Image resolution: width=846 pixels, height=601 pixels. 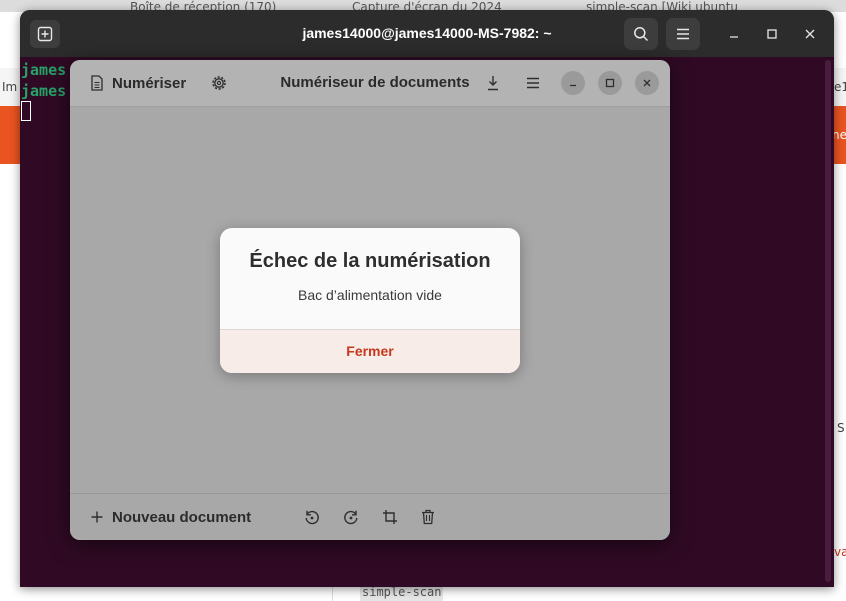 What do you see at coordinates (182, 517) in the screenshot?
I see `new-document-label: Nouveau document` at bounding box center [182, 517].